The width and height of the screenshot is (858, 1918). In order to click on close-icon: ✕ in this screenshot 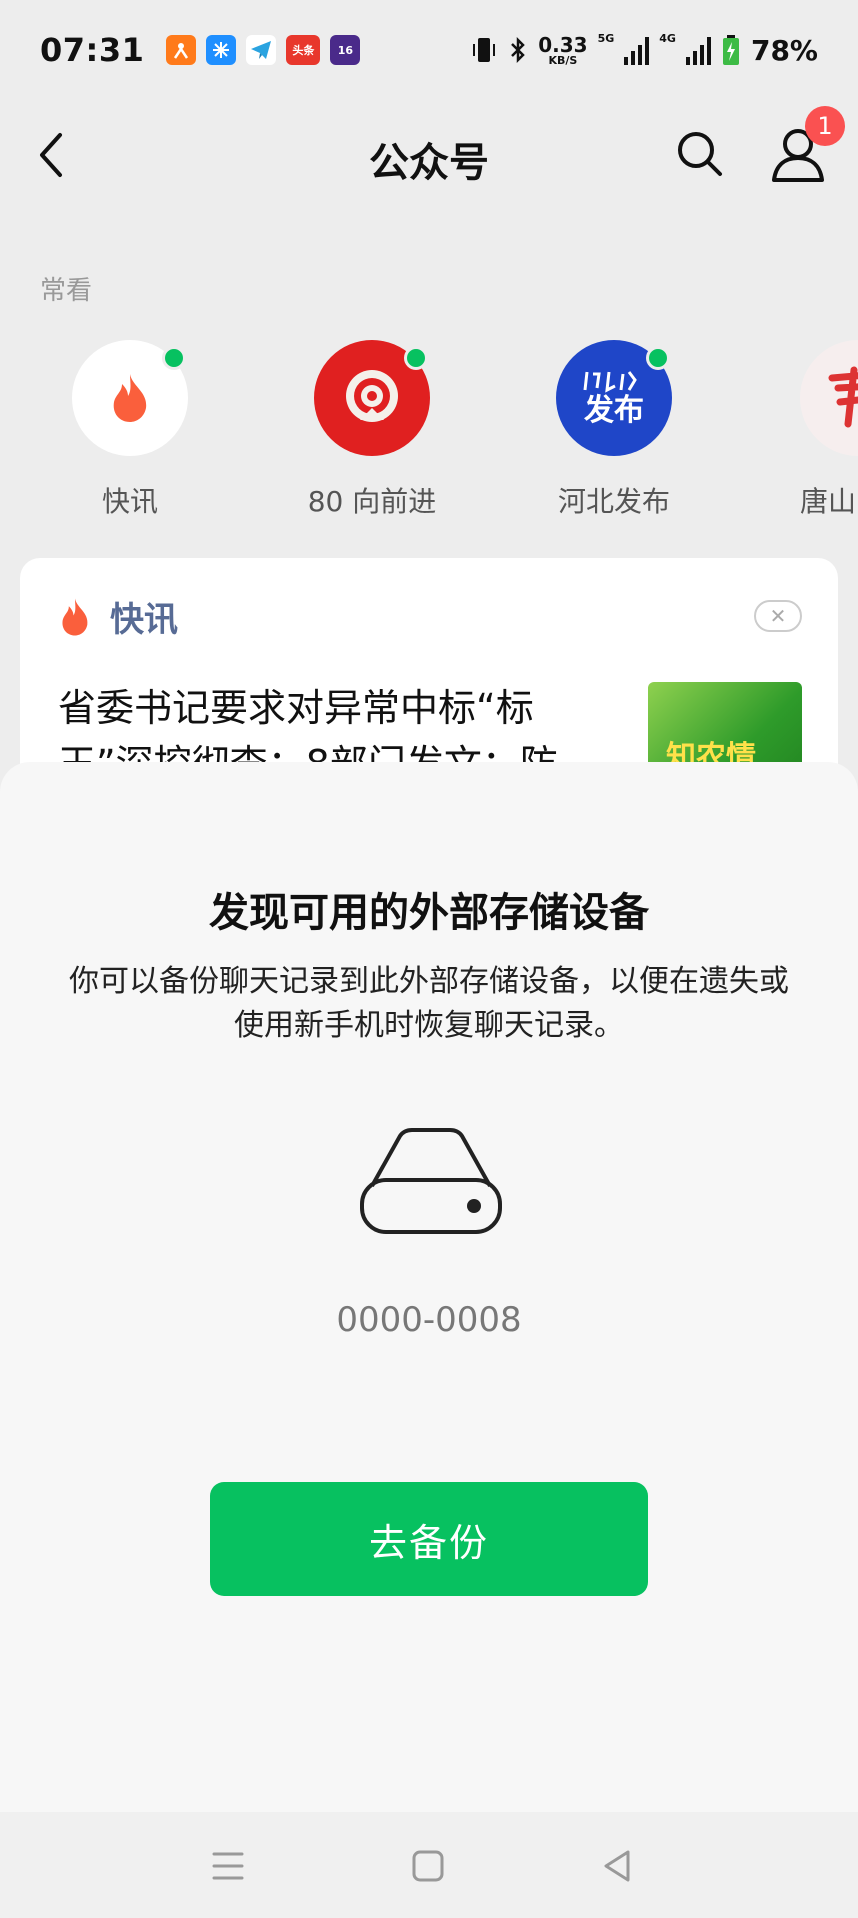, I will do `click(778, 616)`.